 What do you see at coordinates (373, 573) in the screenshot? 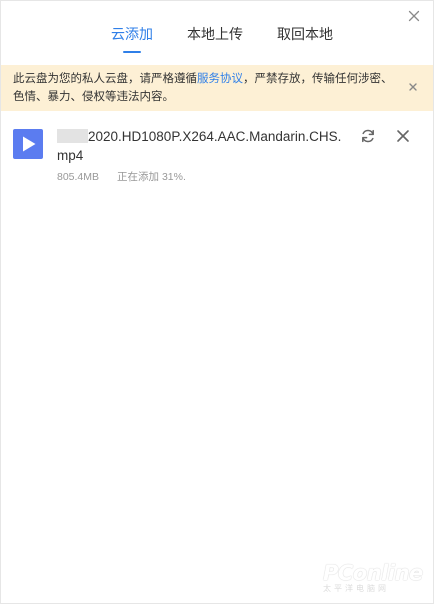
I see `watermark-brand: PConline` at bounding box center [373, 573].